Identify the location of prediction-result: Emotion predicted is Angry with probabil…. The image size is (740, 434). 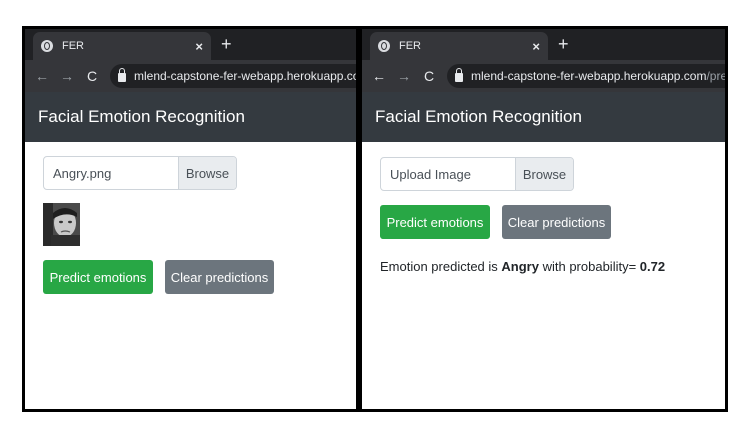
(522, 266).